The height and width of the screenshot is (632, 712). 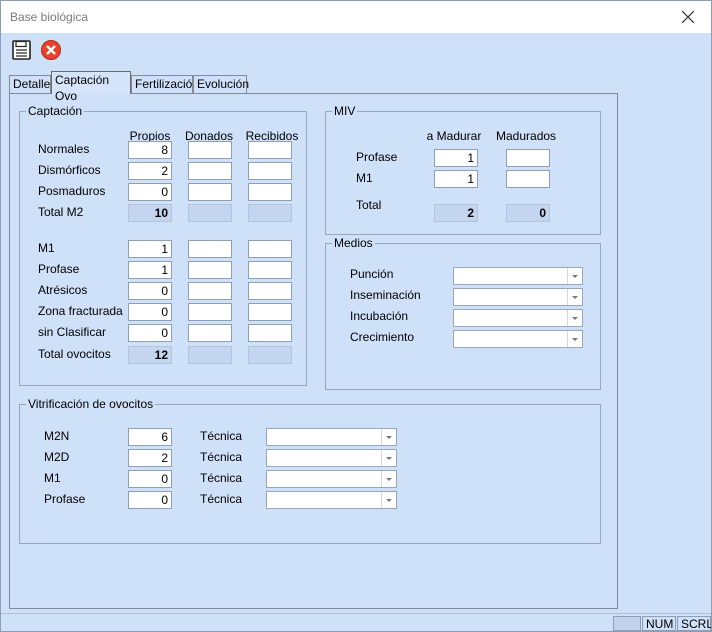 What do you see at coordinates (518, 318) in the screenshot?
I see `incubacion-select` at bounding box center [518, 318].